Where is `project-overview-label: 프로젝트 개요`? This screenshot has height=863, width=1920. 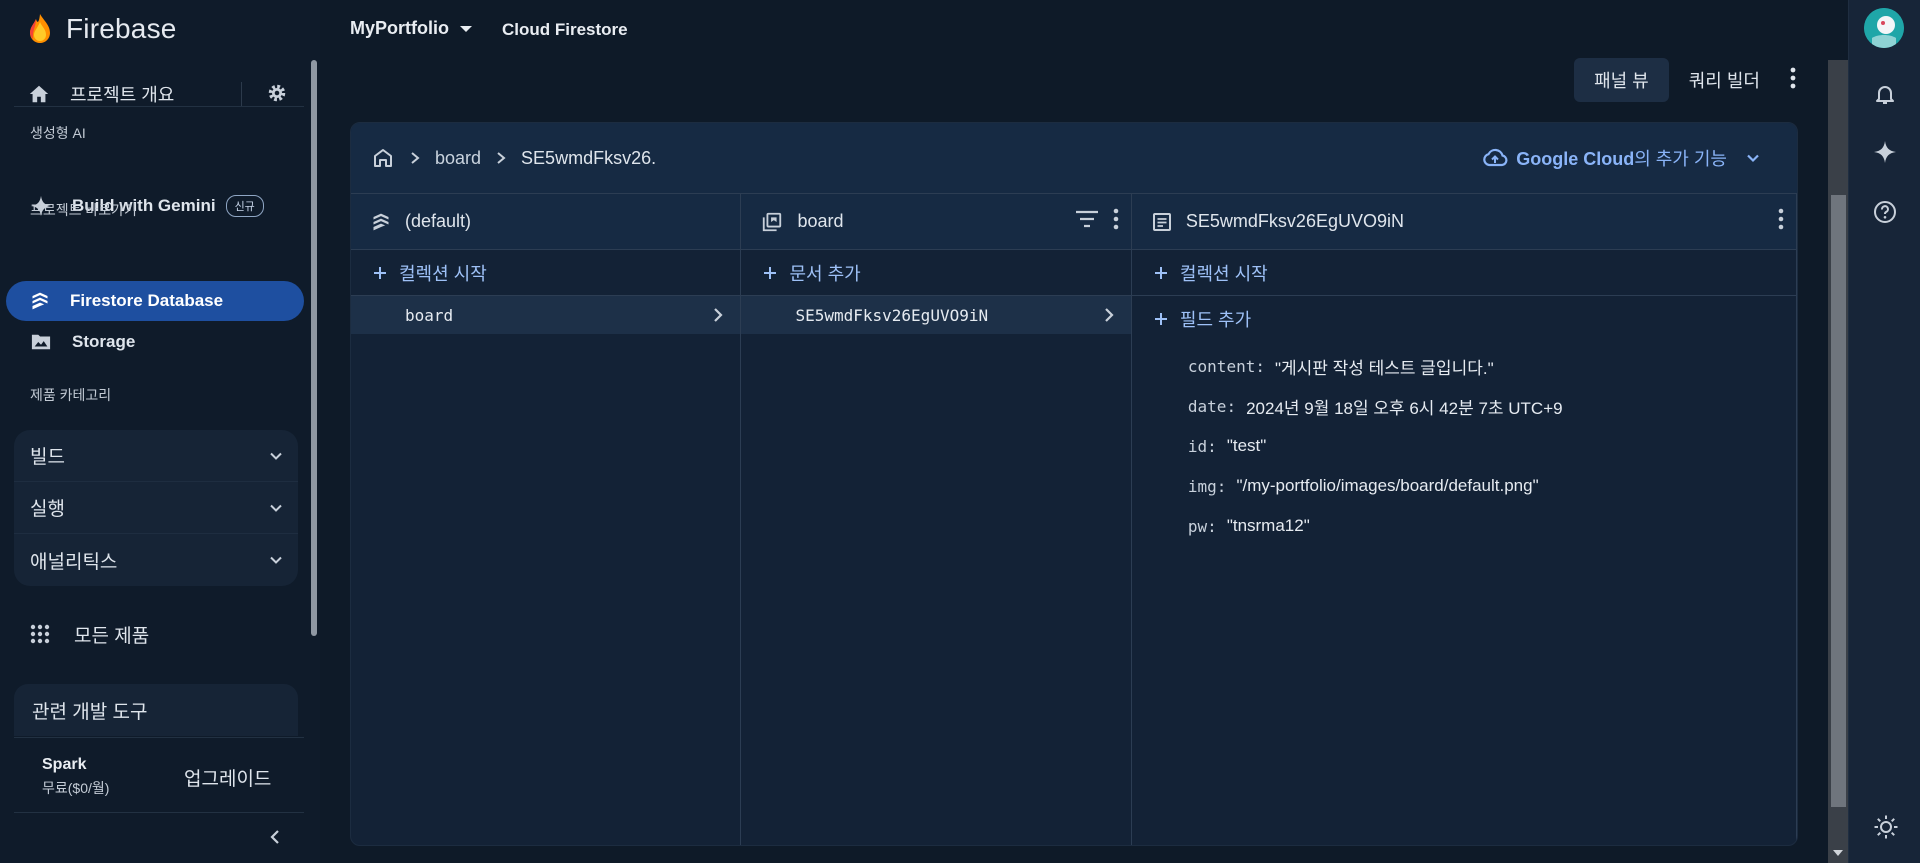 project-overview-label: 프로젝트 개요 is located at coordinates (122, 95).